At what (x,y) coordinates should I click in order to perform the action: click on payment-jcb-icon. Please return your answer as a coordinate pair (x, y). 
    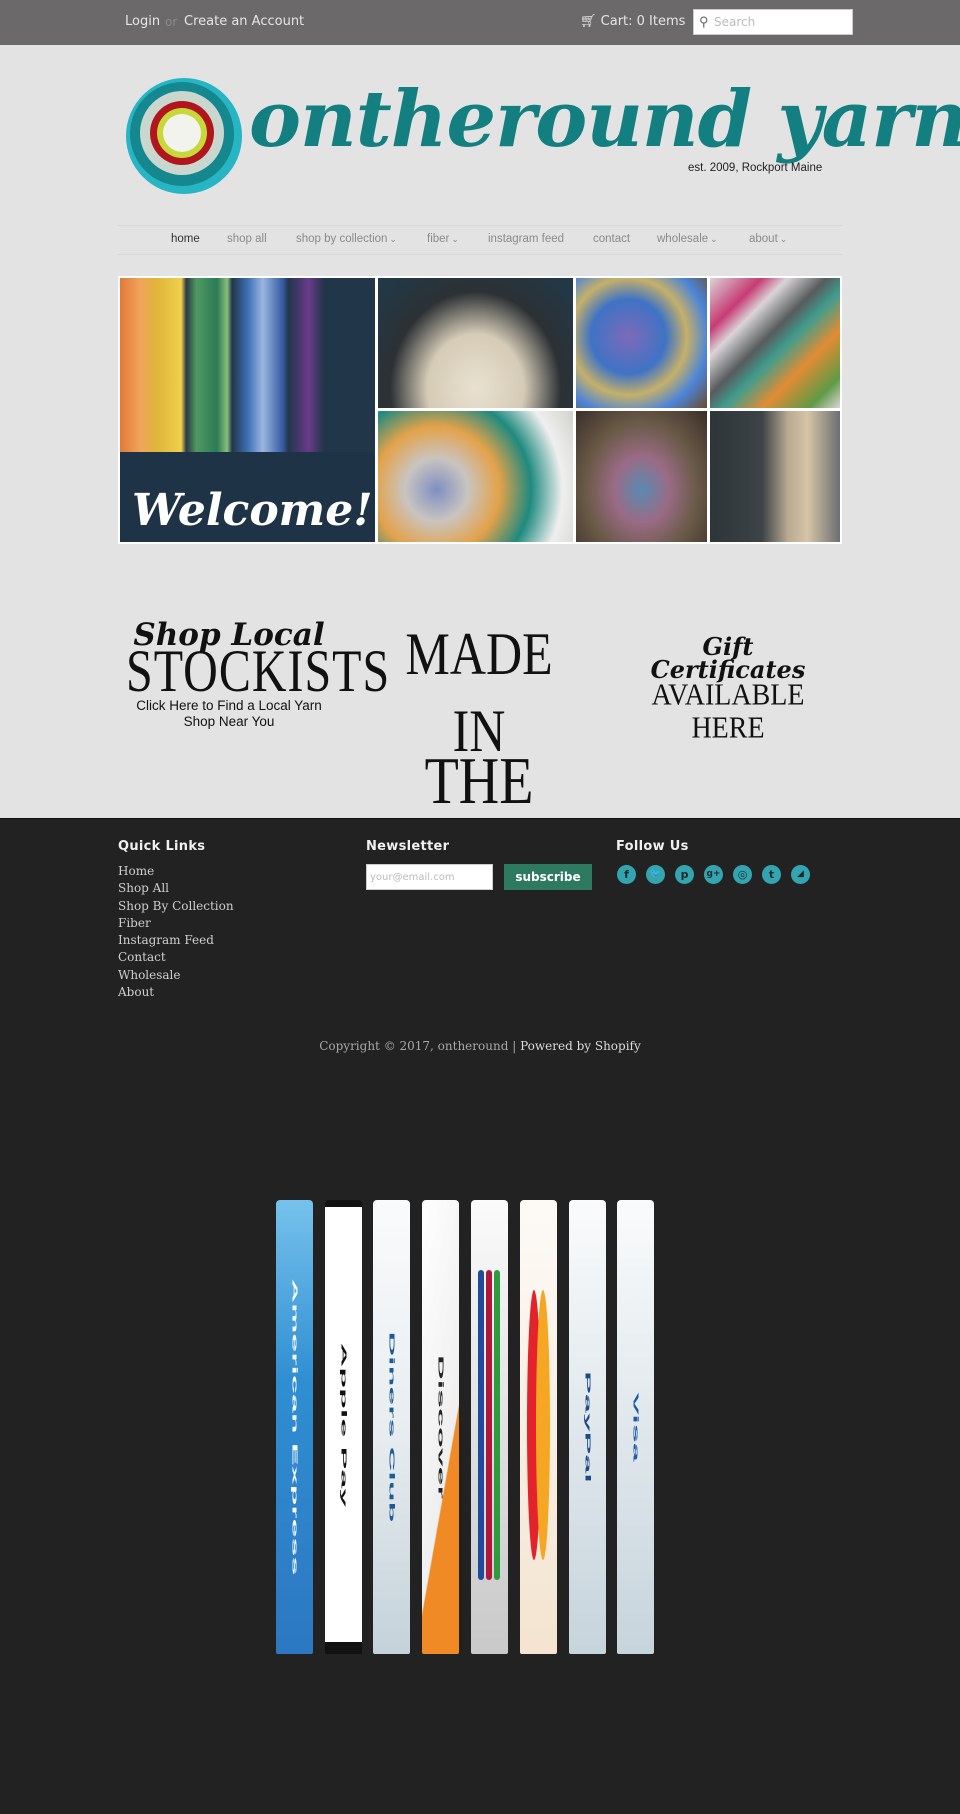
    Looking at the image, I should click on (489, 1427).